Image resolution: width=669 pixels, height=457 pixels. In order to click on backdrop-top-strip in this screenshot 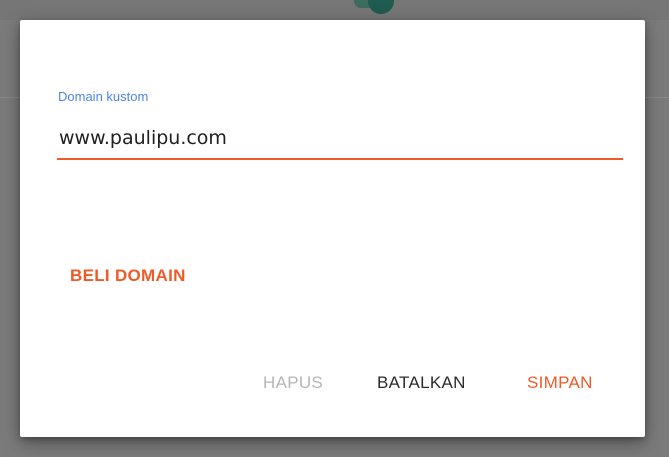, I will do `click(334, 10)`.